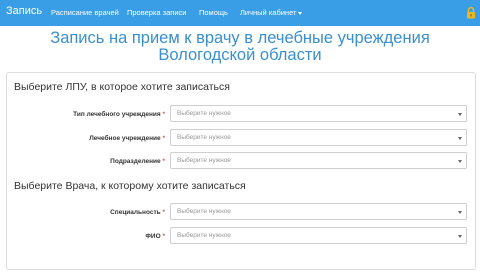 The width and height of the screenshot is (480, 273). What do you see at coordinates (125, 138) in the screenshot?
I see `label-facility-text: Лечебное учреждение` at bounding box center [125, 138].